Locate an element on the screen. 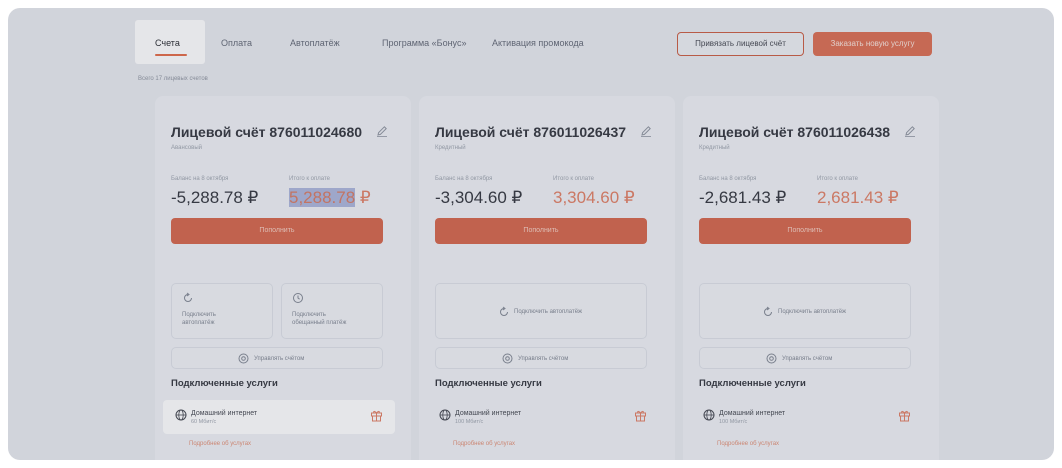 The width and height of the screenshot is (1062, 468). due-value: 2,681.43 is located at coordinates (850, 197).